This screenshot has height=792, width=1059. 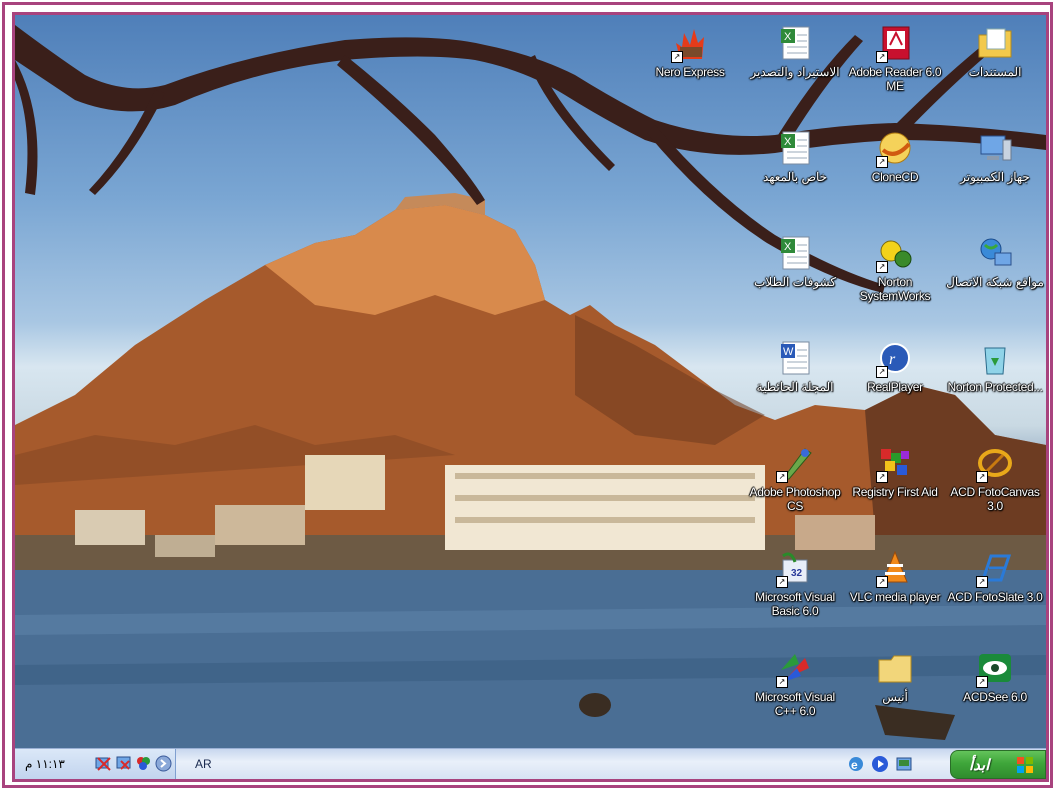 What do you see at coordinates (794, 669) in the screenshot?
I see `visual-cpp-icon: ↗` at bounding box center [794, 669].